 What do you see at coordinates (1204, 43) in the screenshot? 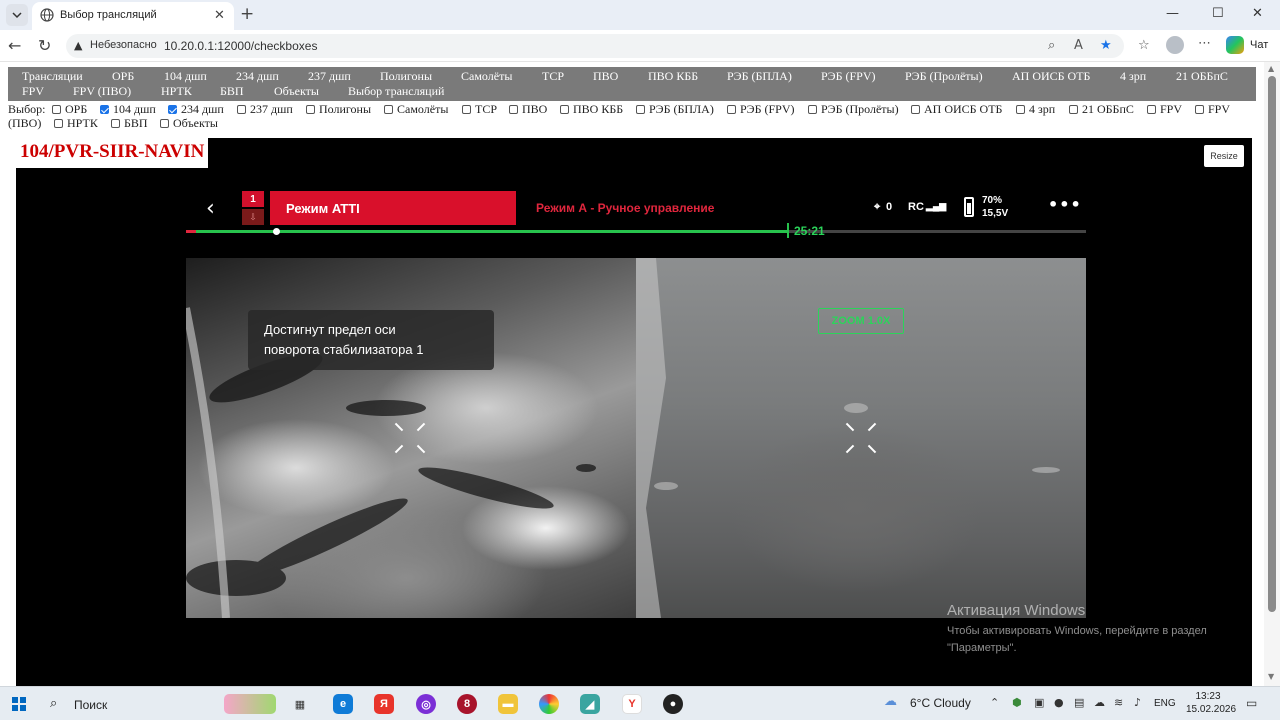
I see `more-menu-icon: ⋯` at bounding box center [1204, 43].